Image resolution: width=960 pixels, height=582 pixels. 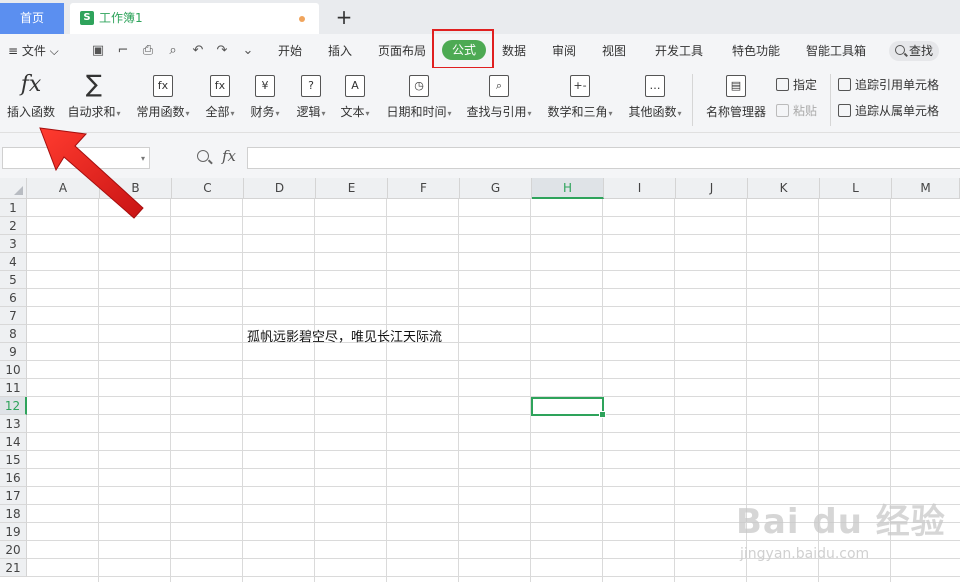 I want to click on lookup-reference-label: 查找与引用, so click(x=496, y=112).